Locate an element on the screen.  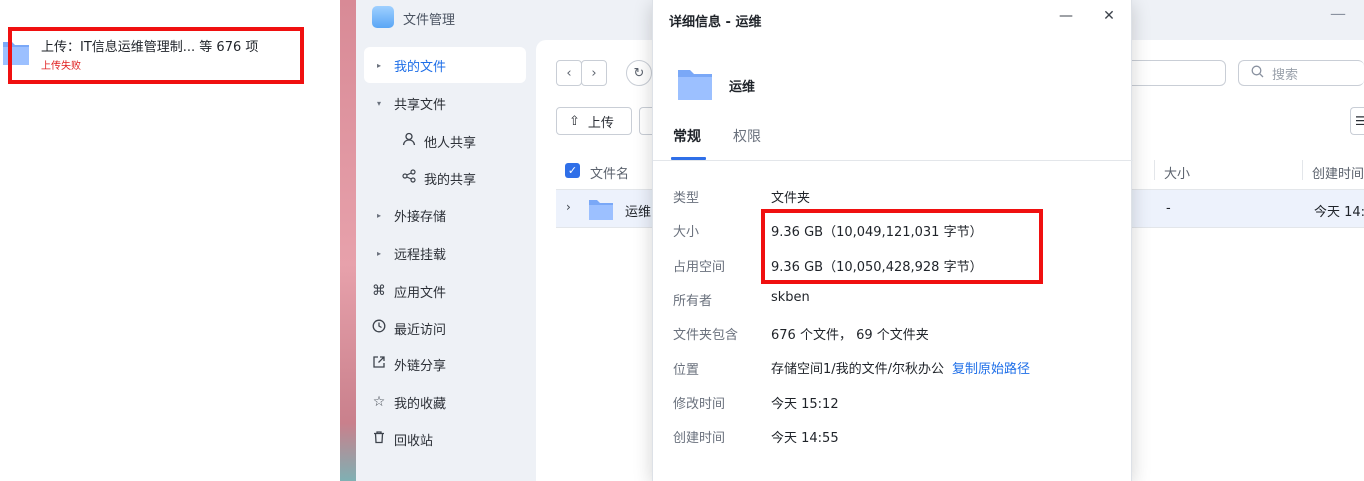
prop-label-size: 大小 is located at coordinates (686, 232).